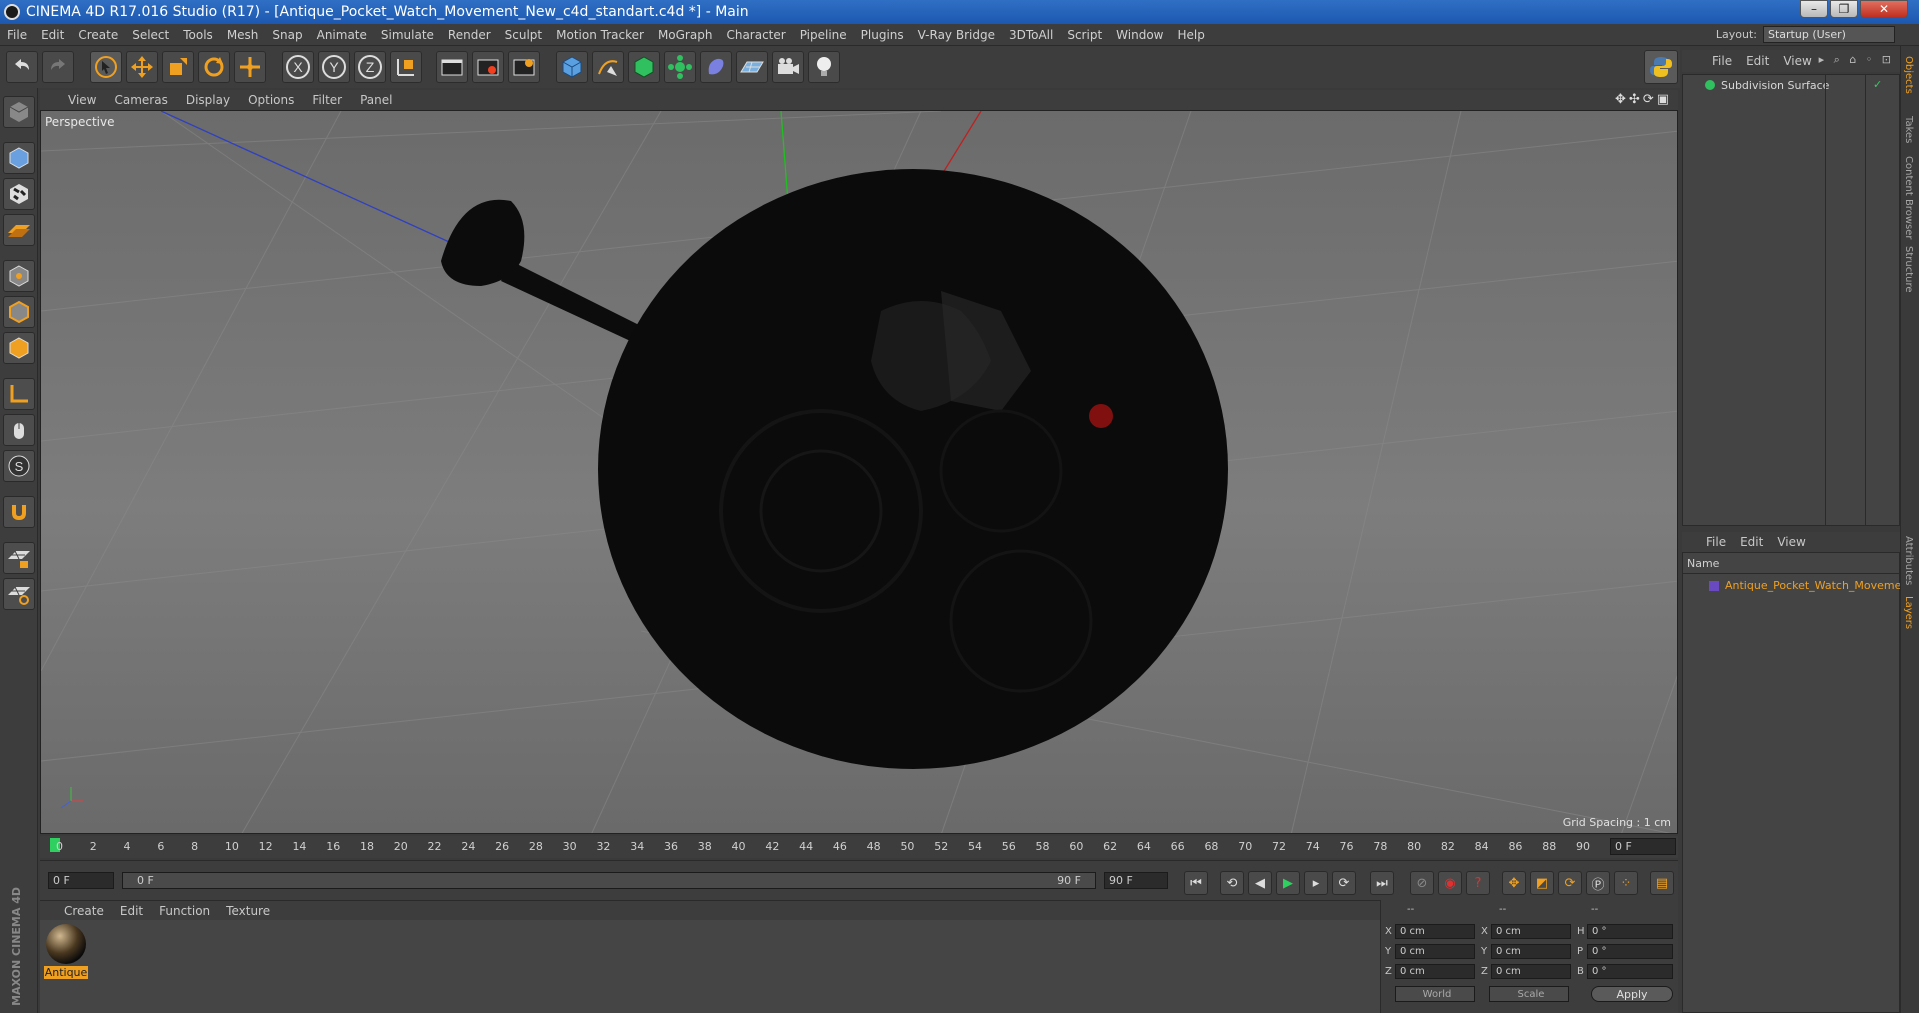 Image resolution: width=1919 pixels, height=1013 pixels. I want to click on size-y-field: 0 cm, so click(1531, 951).